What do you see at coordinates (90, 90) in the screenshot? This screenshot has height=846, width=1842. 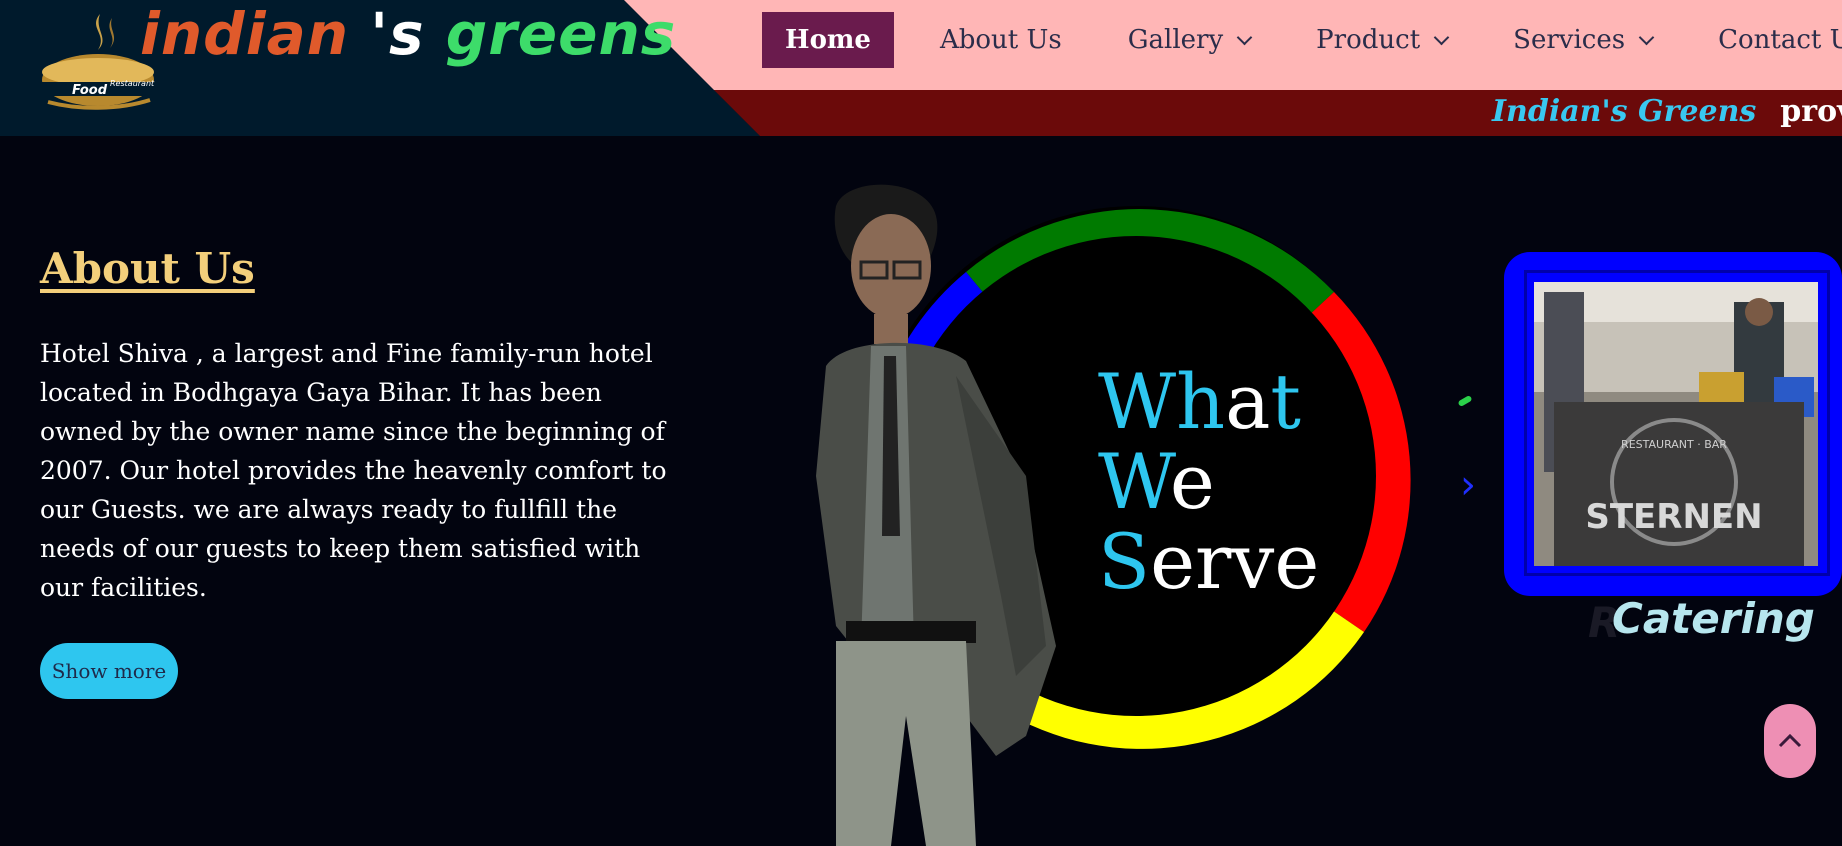 I see `logo-text-food: Food` at bounding box center [90, 90].